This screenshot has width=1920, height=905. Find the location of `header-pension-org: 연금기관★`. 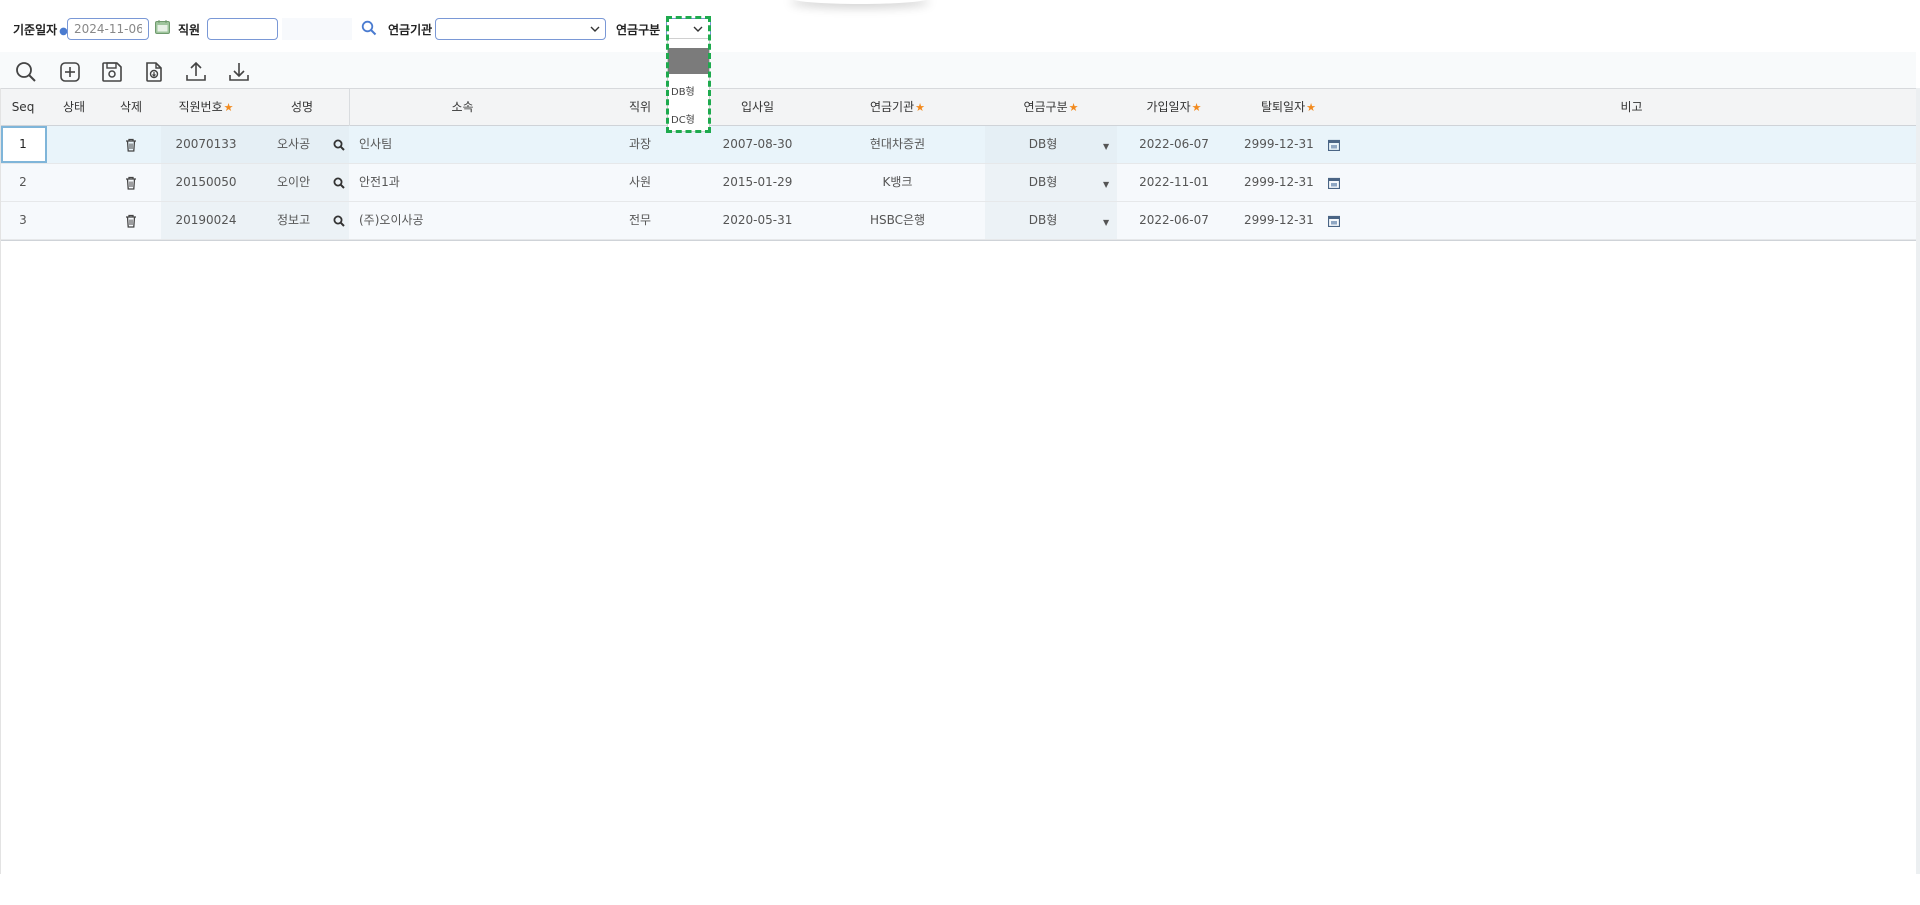

header-pension-org: 연금기관★ is located at coordinates (897, 107).